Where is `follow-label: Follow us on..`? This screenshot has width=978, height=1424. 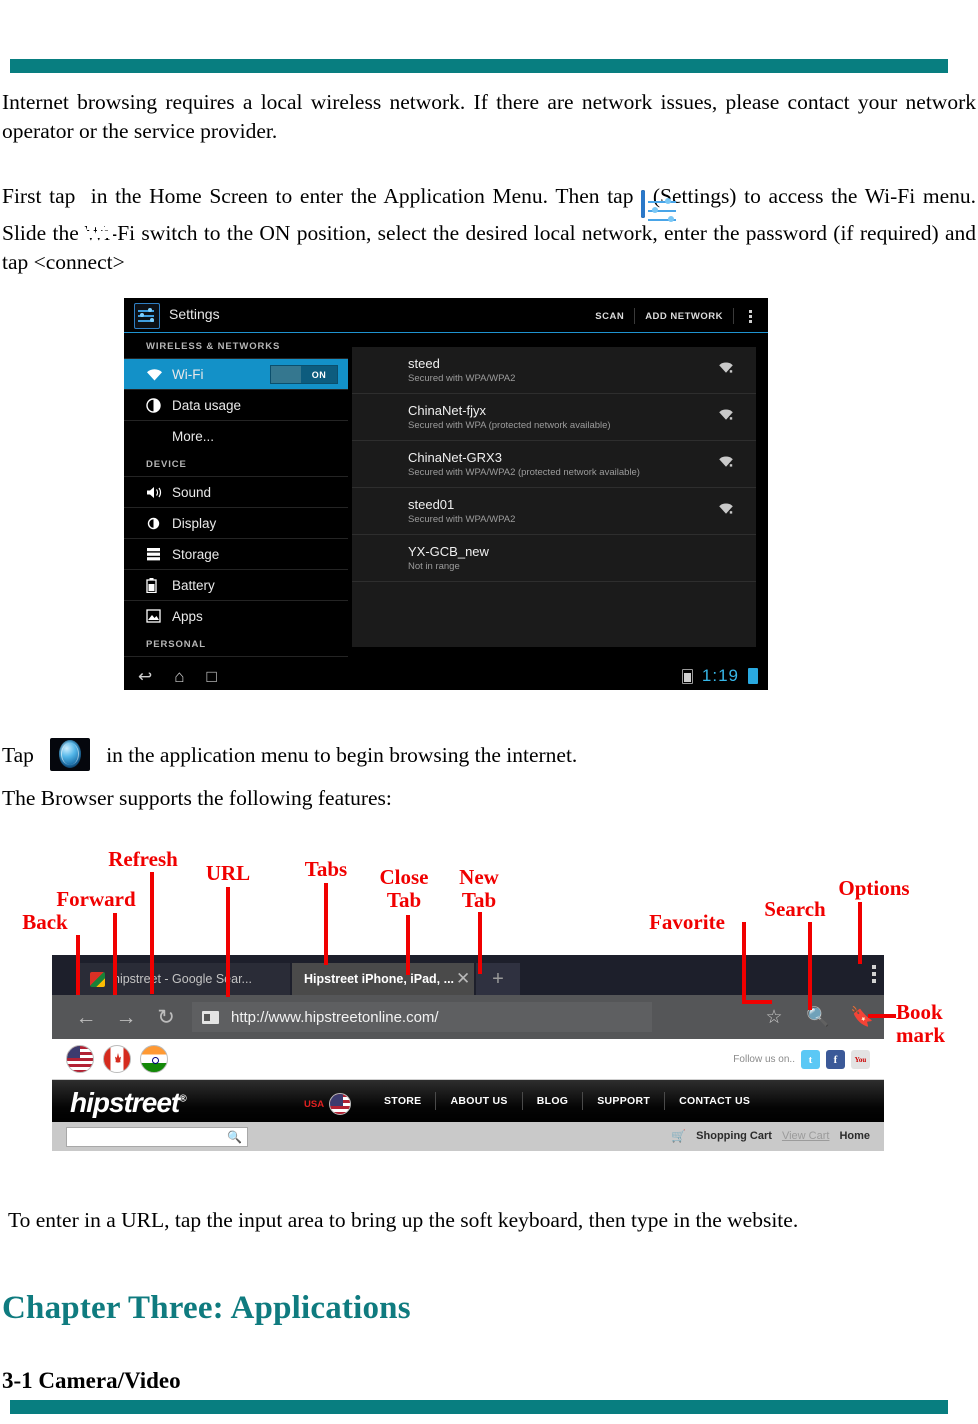
follow-label: Follow us on.. is located at coordinates (764, 1059).